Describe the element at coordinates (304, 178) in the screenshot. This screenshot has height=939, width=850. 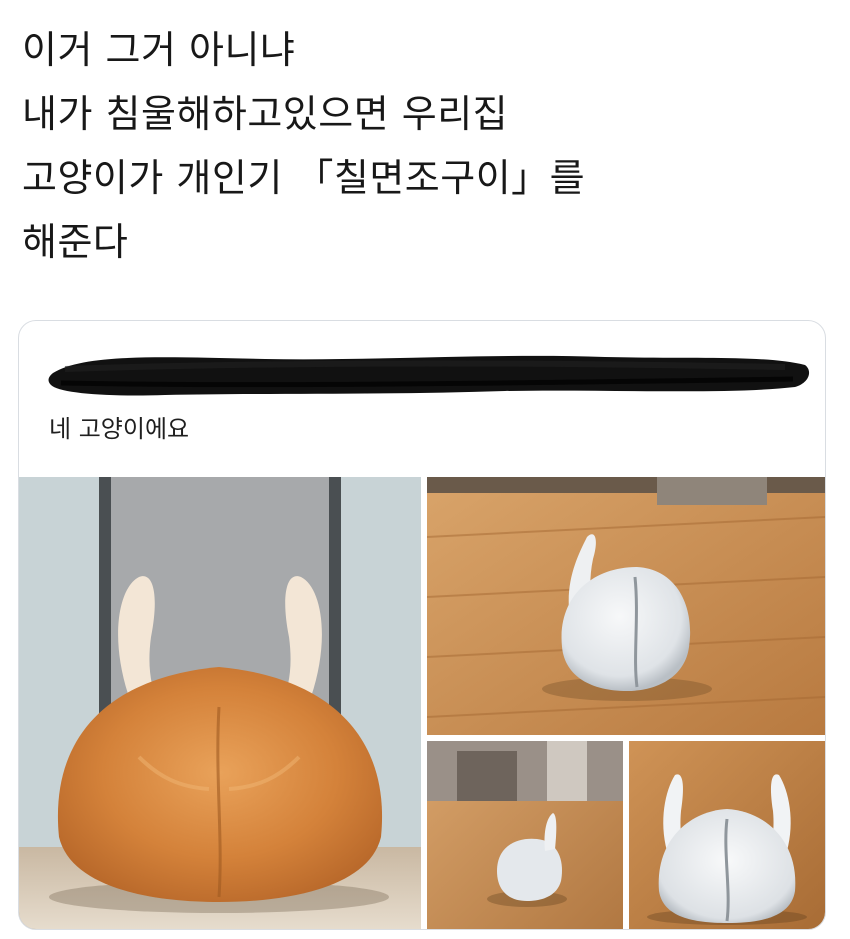
I see `post-text-line: 고양이가 개인기 「칠면조구이」를` at that location.